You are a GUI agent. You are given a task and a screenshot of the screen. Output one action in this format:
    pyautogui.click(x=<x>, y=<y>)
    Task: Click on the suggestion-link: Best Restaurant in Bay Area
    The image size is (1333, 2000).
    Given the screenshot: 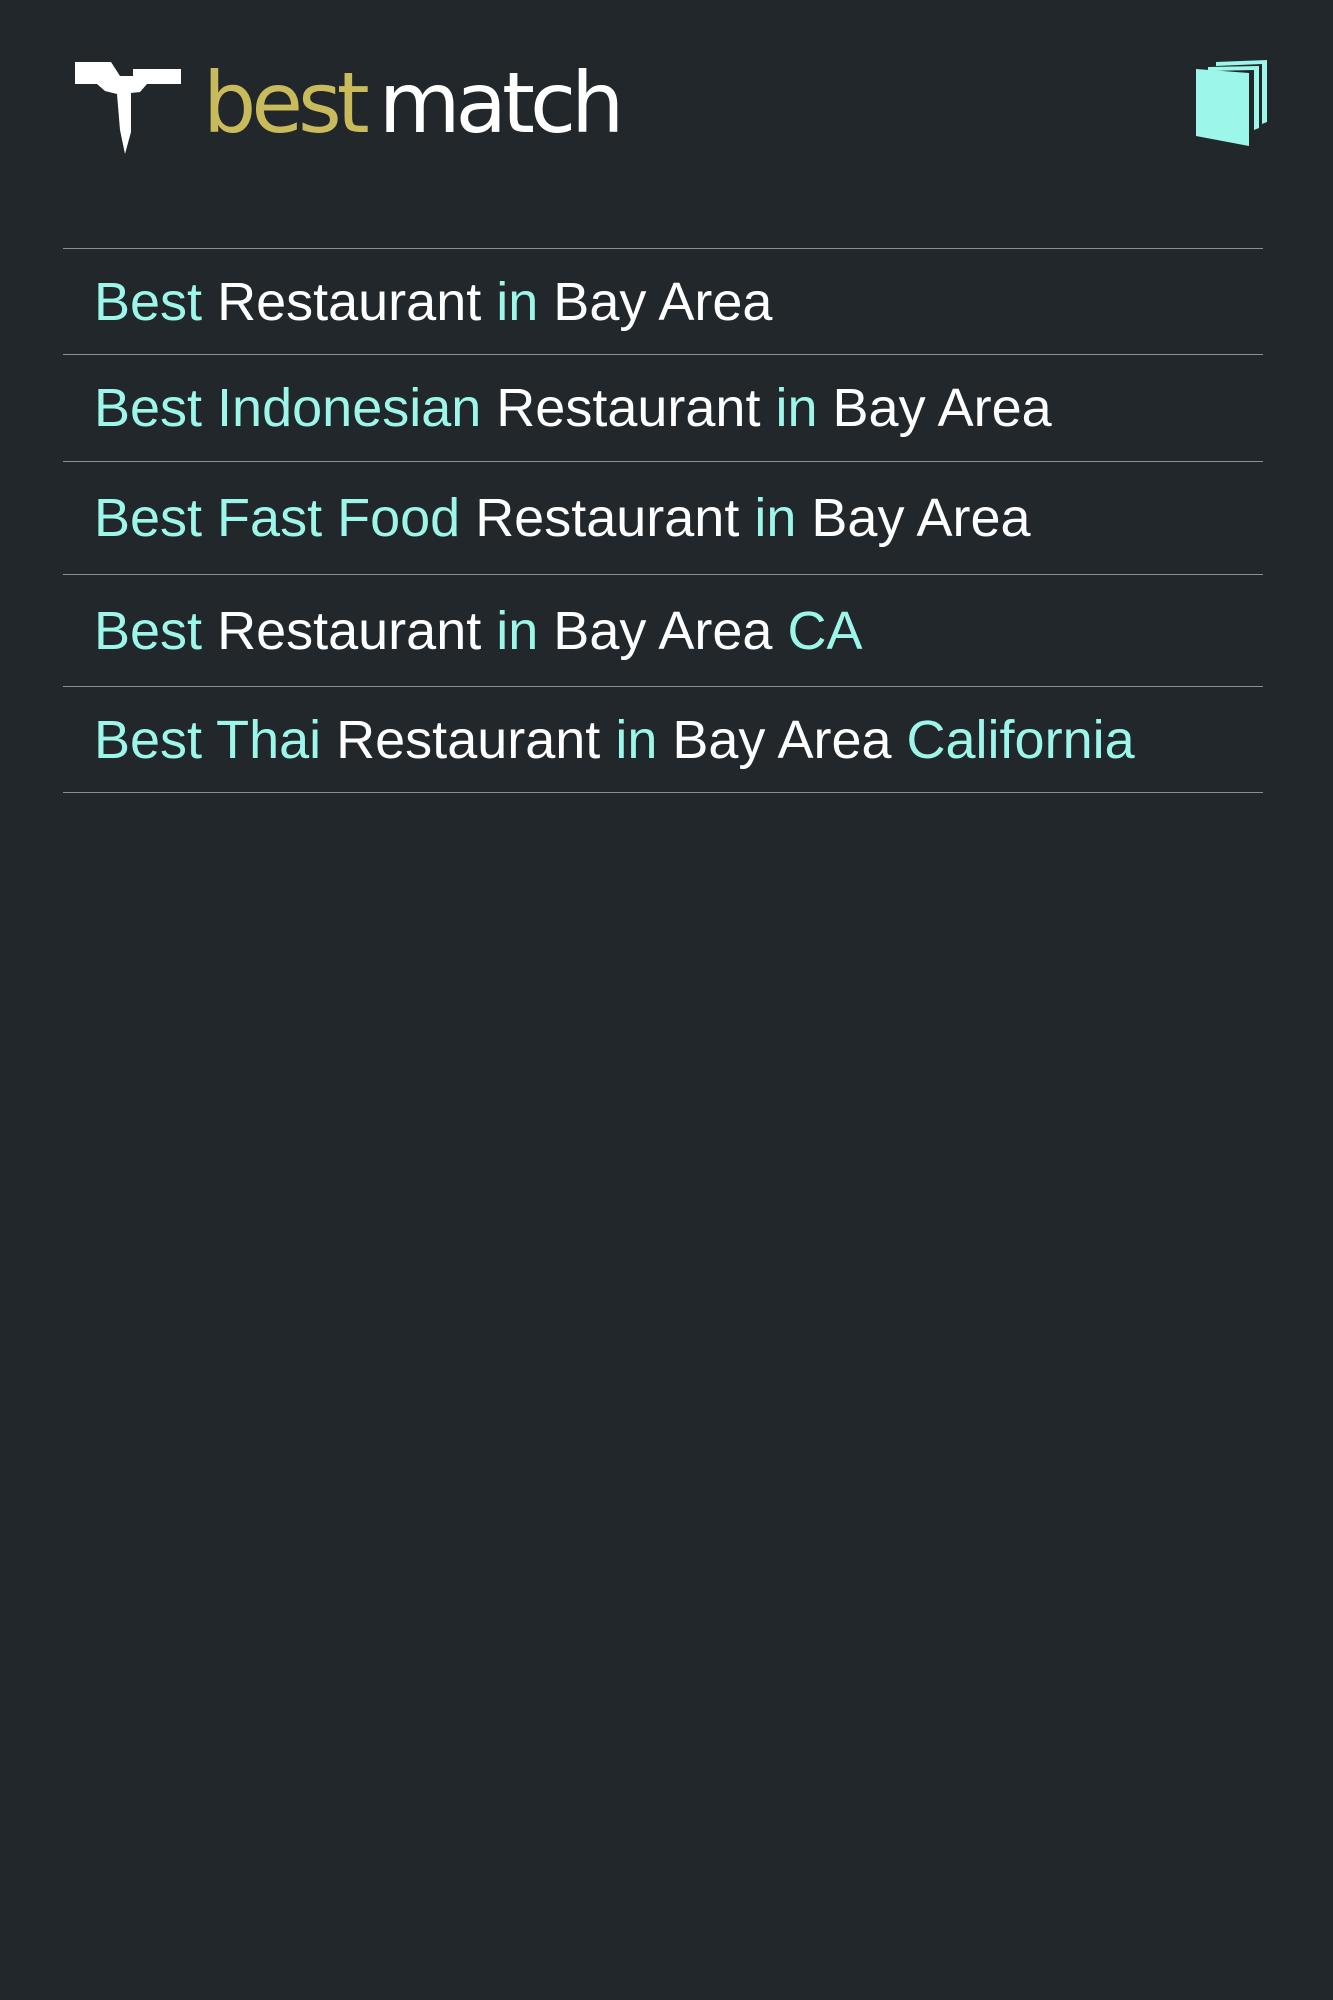 What is the action you would take?
    pyautogui.click(x=433, y=302)
    